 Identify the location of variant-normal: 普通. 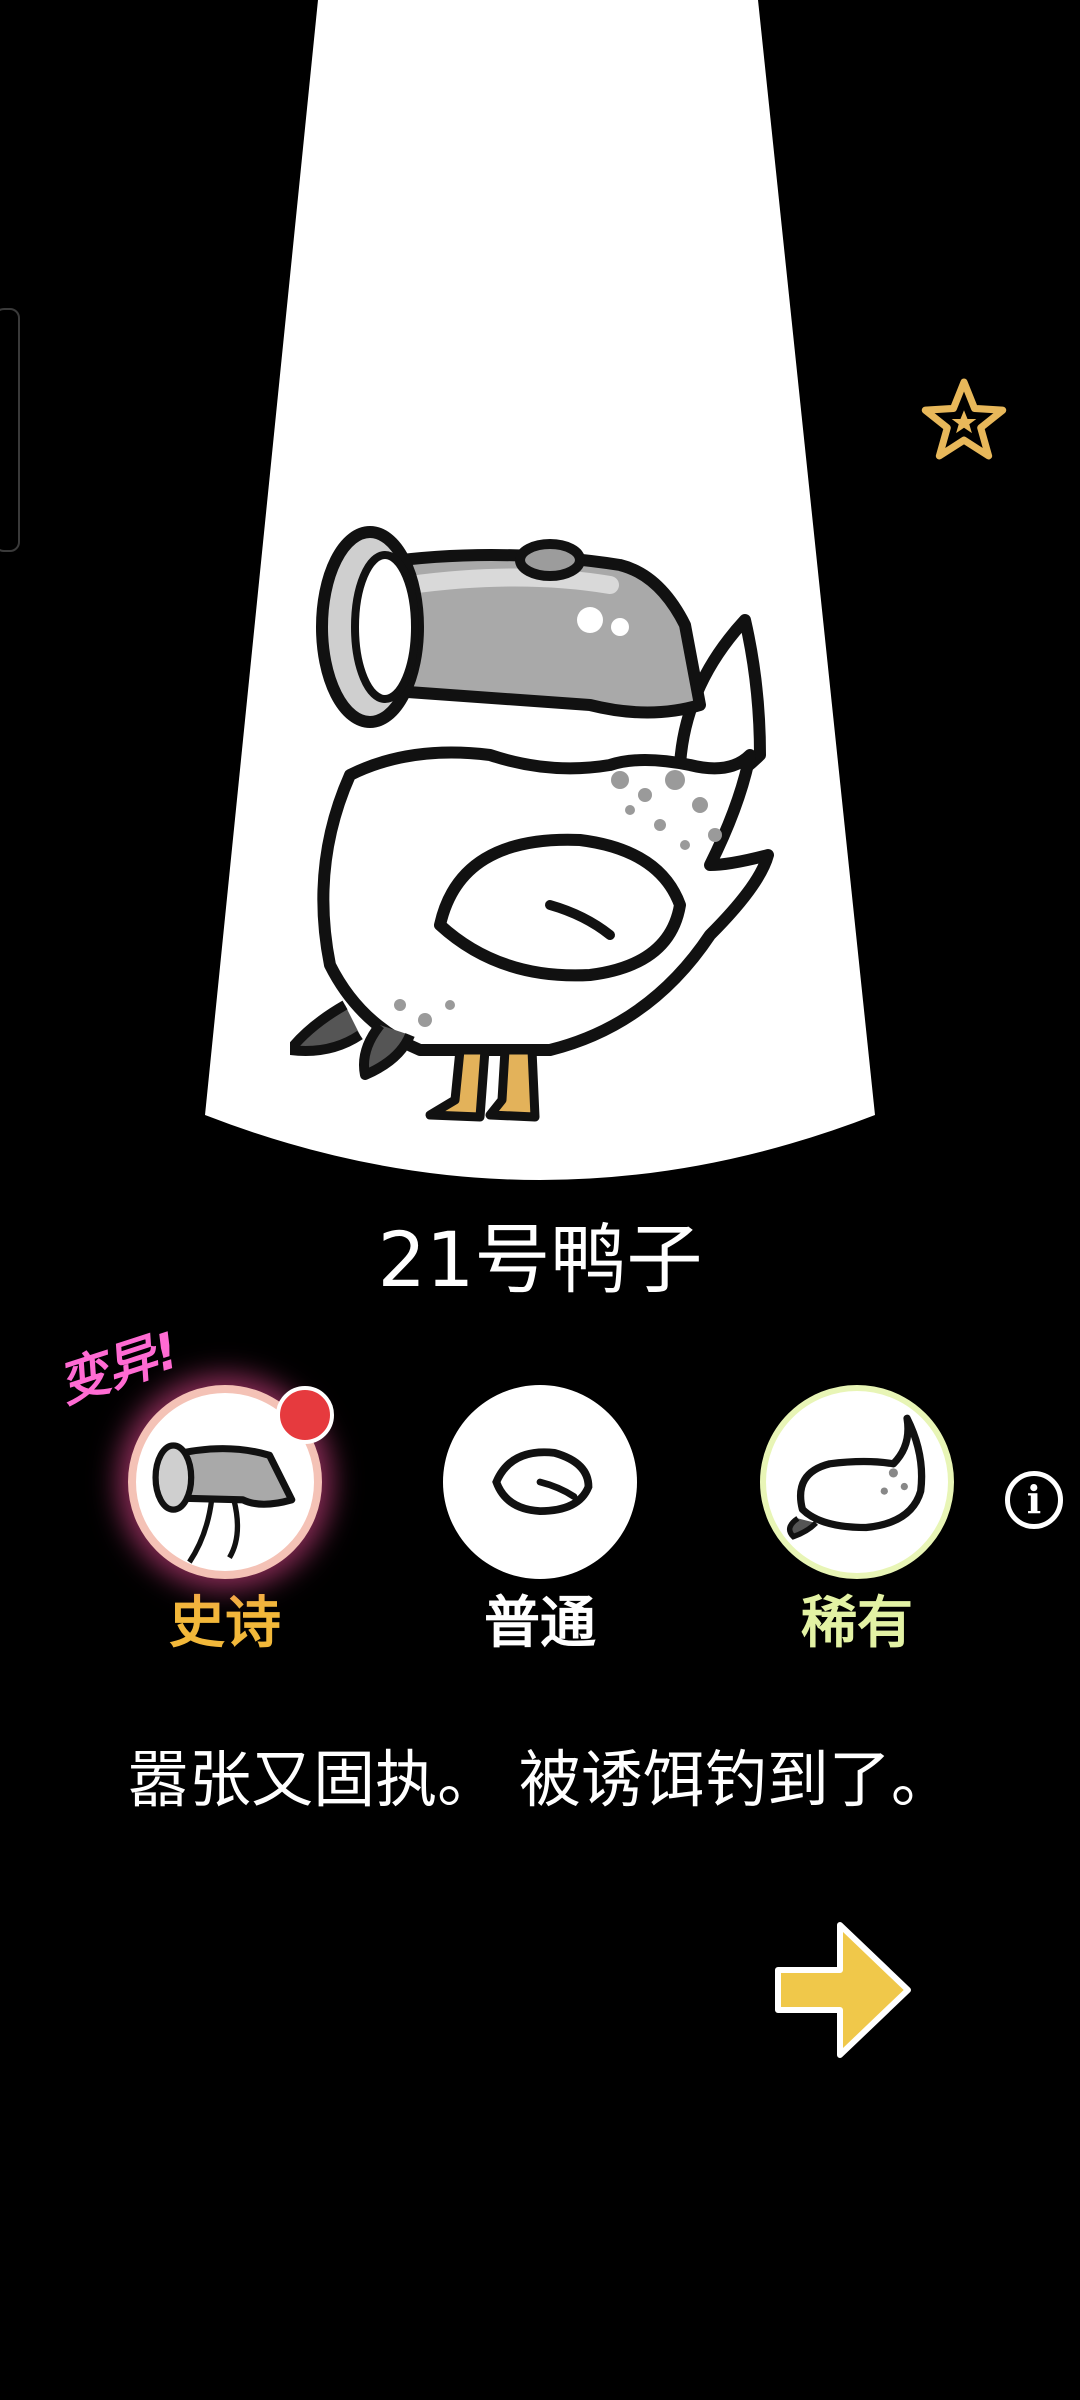
(540, 1522).